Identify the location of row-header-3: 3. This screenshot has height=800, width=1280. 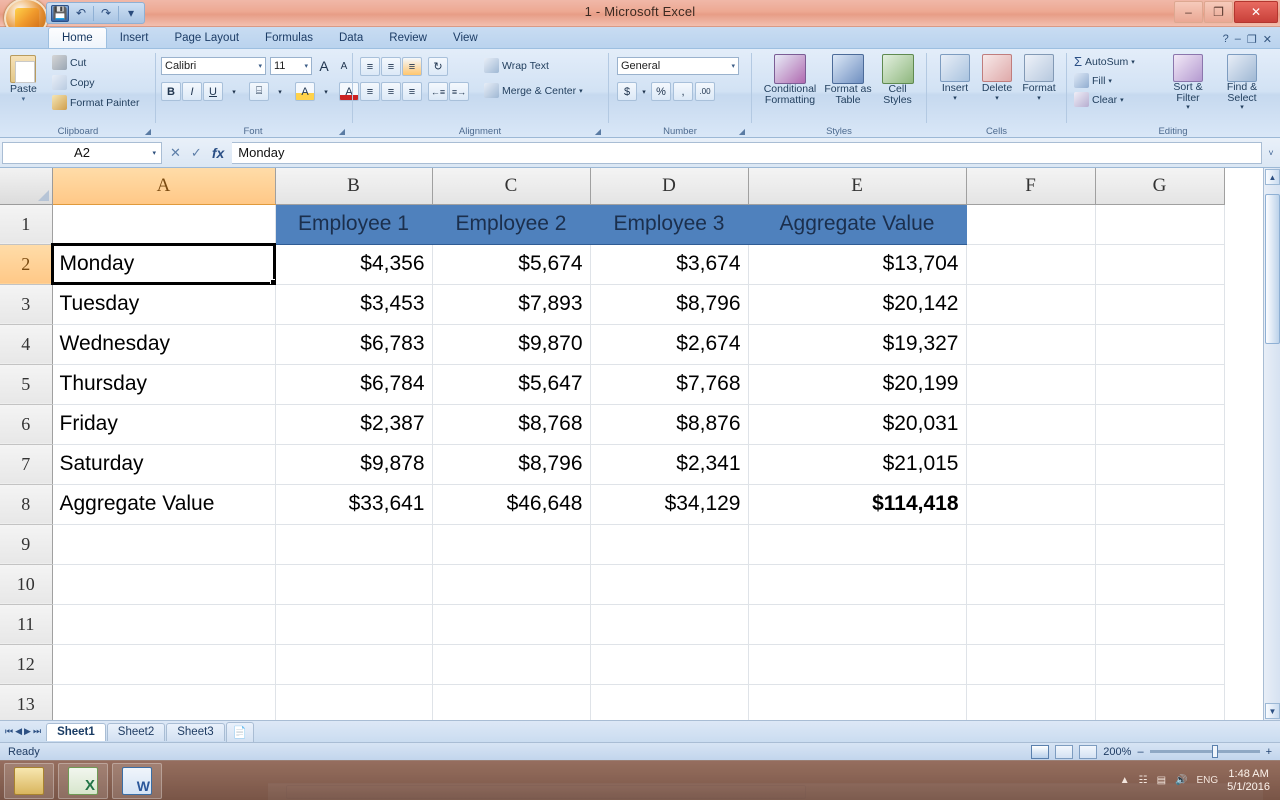
(26, 304).